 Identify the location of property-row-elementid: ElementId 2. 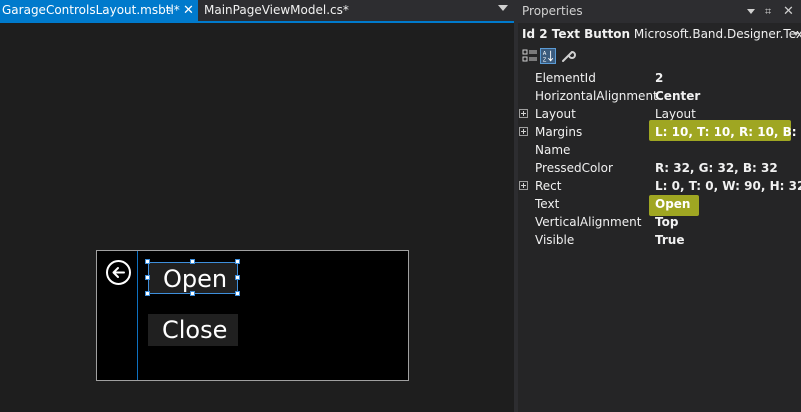
(659, 78).